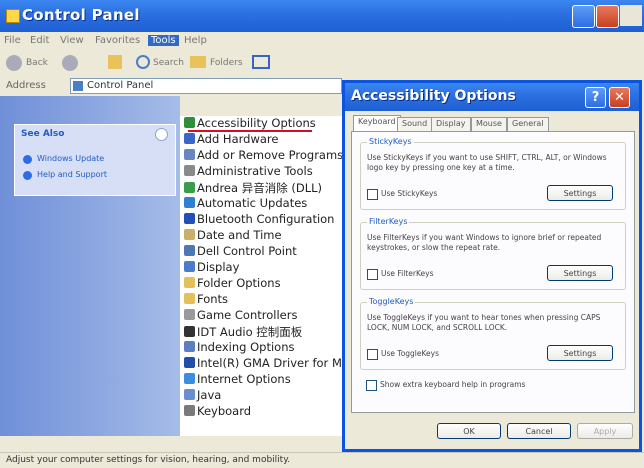 This screenshot has width=644, height=468. What do you see at coordinates (233, 235) in the screenshot?
I see `list-item: Date and Time` at bounding box center [233, 235].